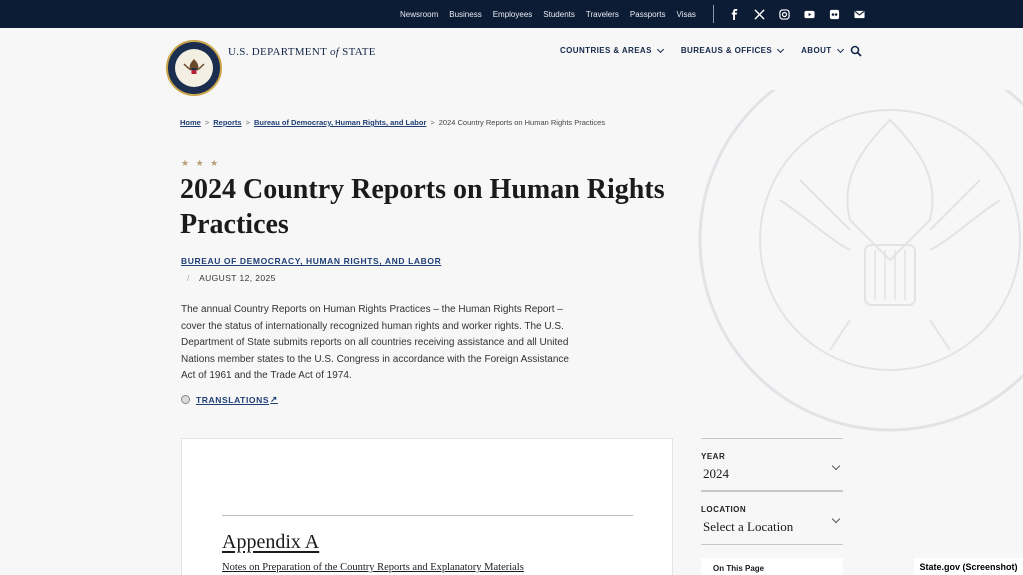  I want to click on eagle-icon, so click(194, 68).